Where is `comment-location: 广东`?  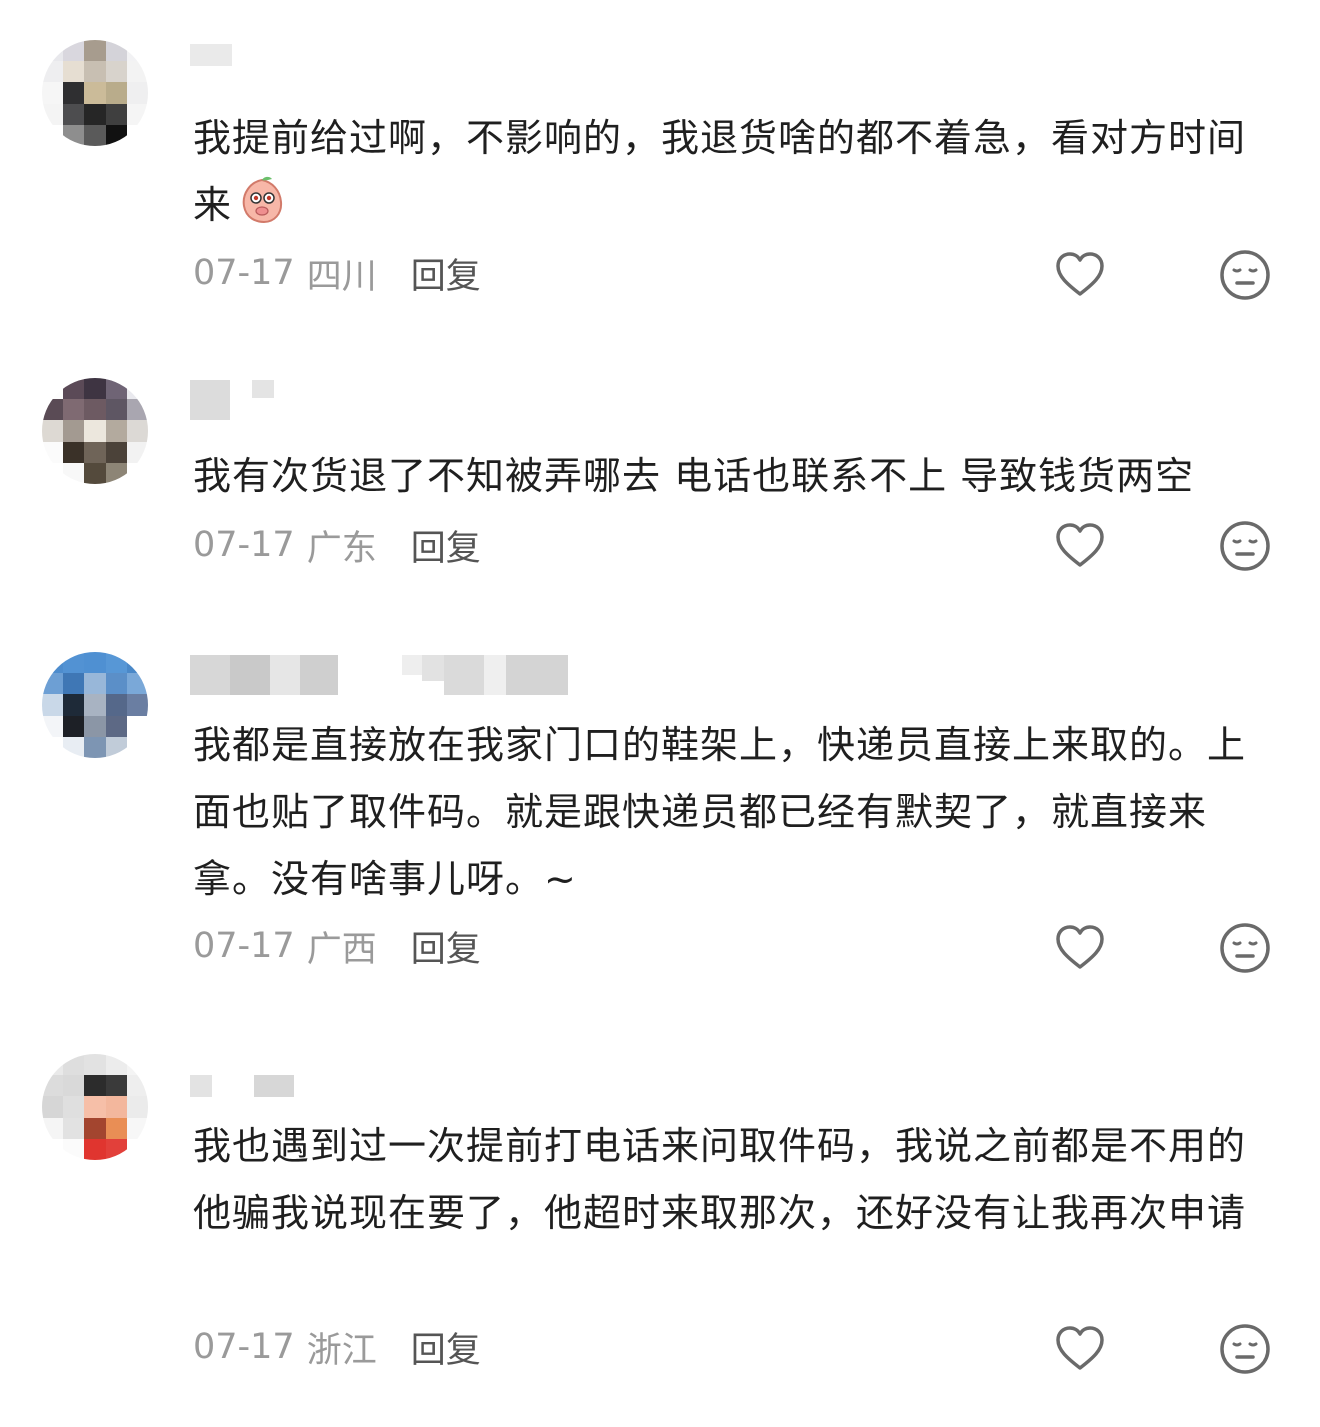
comment-location: 广东 is located at coordinates (341, 548).